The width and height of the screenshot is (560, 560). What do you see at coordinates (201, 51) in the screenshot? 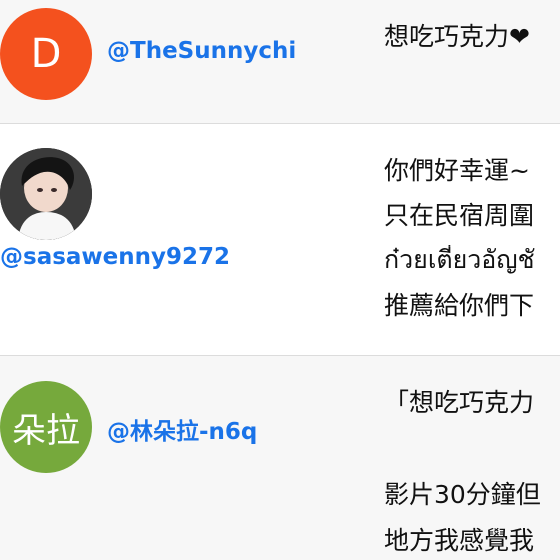
I see `user-handle-link: @TheSunnychi` at bounding box center [201, 51].